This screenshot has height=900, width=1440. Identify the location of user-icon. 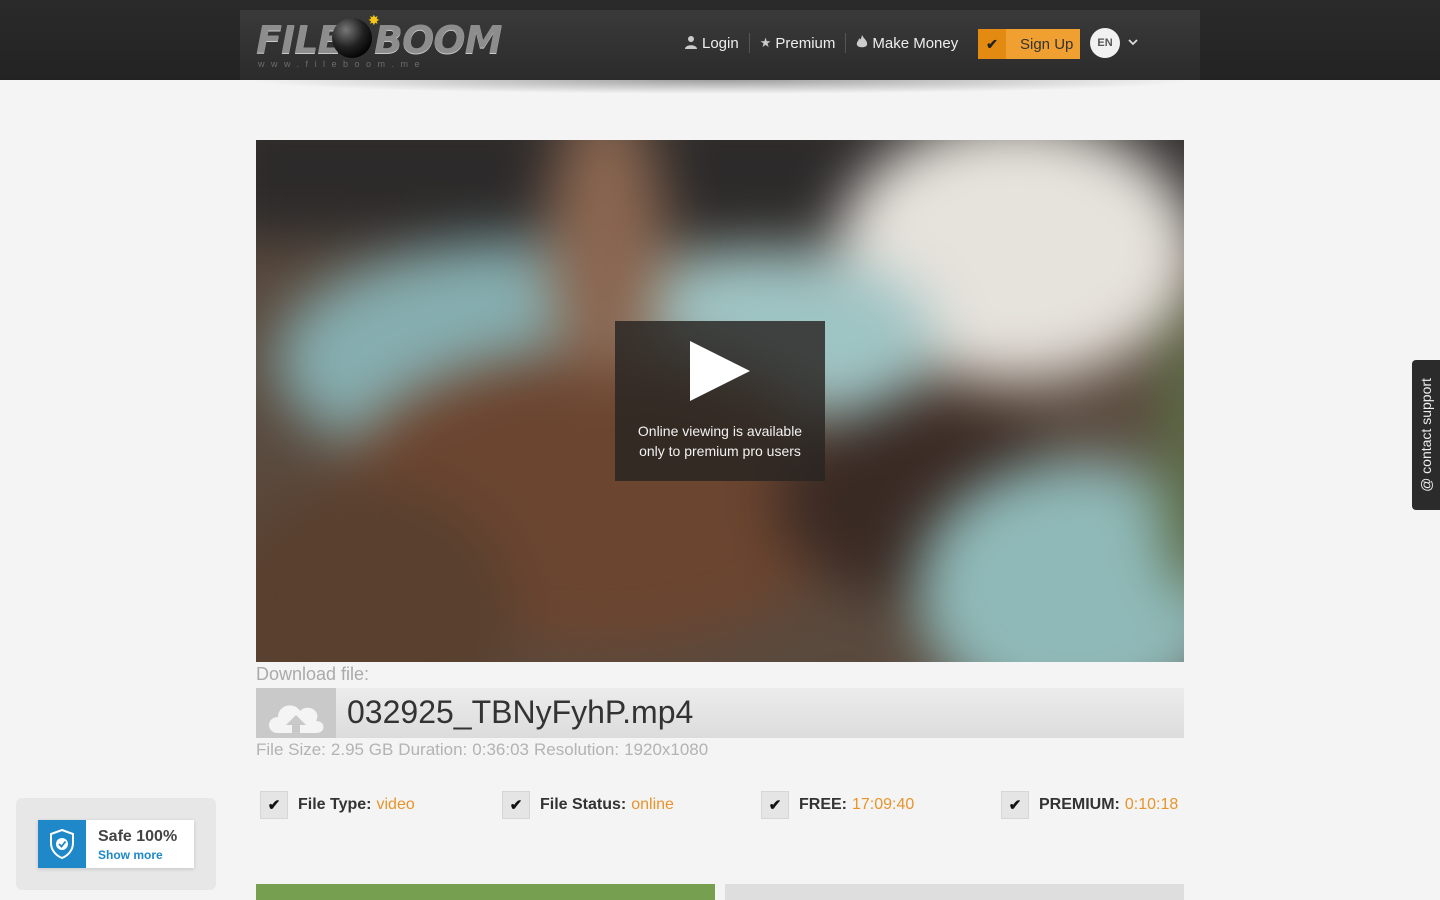
(691, 43).